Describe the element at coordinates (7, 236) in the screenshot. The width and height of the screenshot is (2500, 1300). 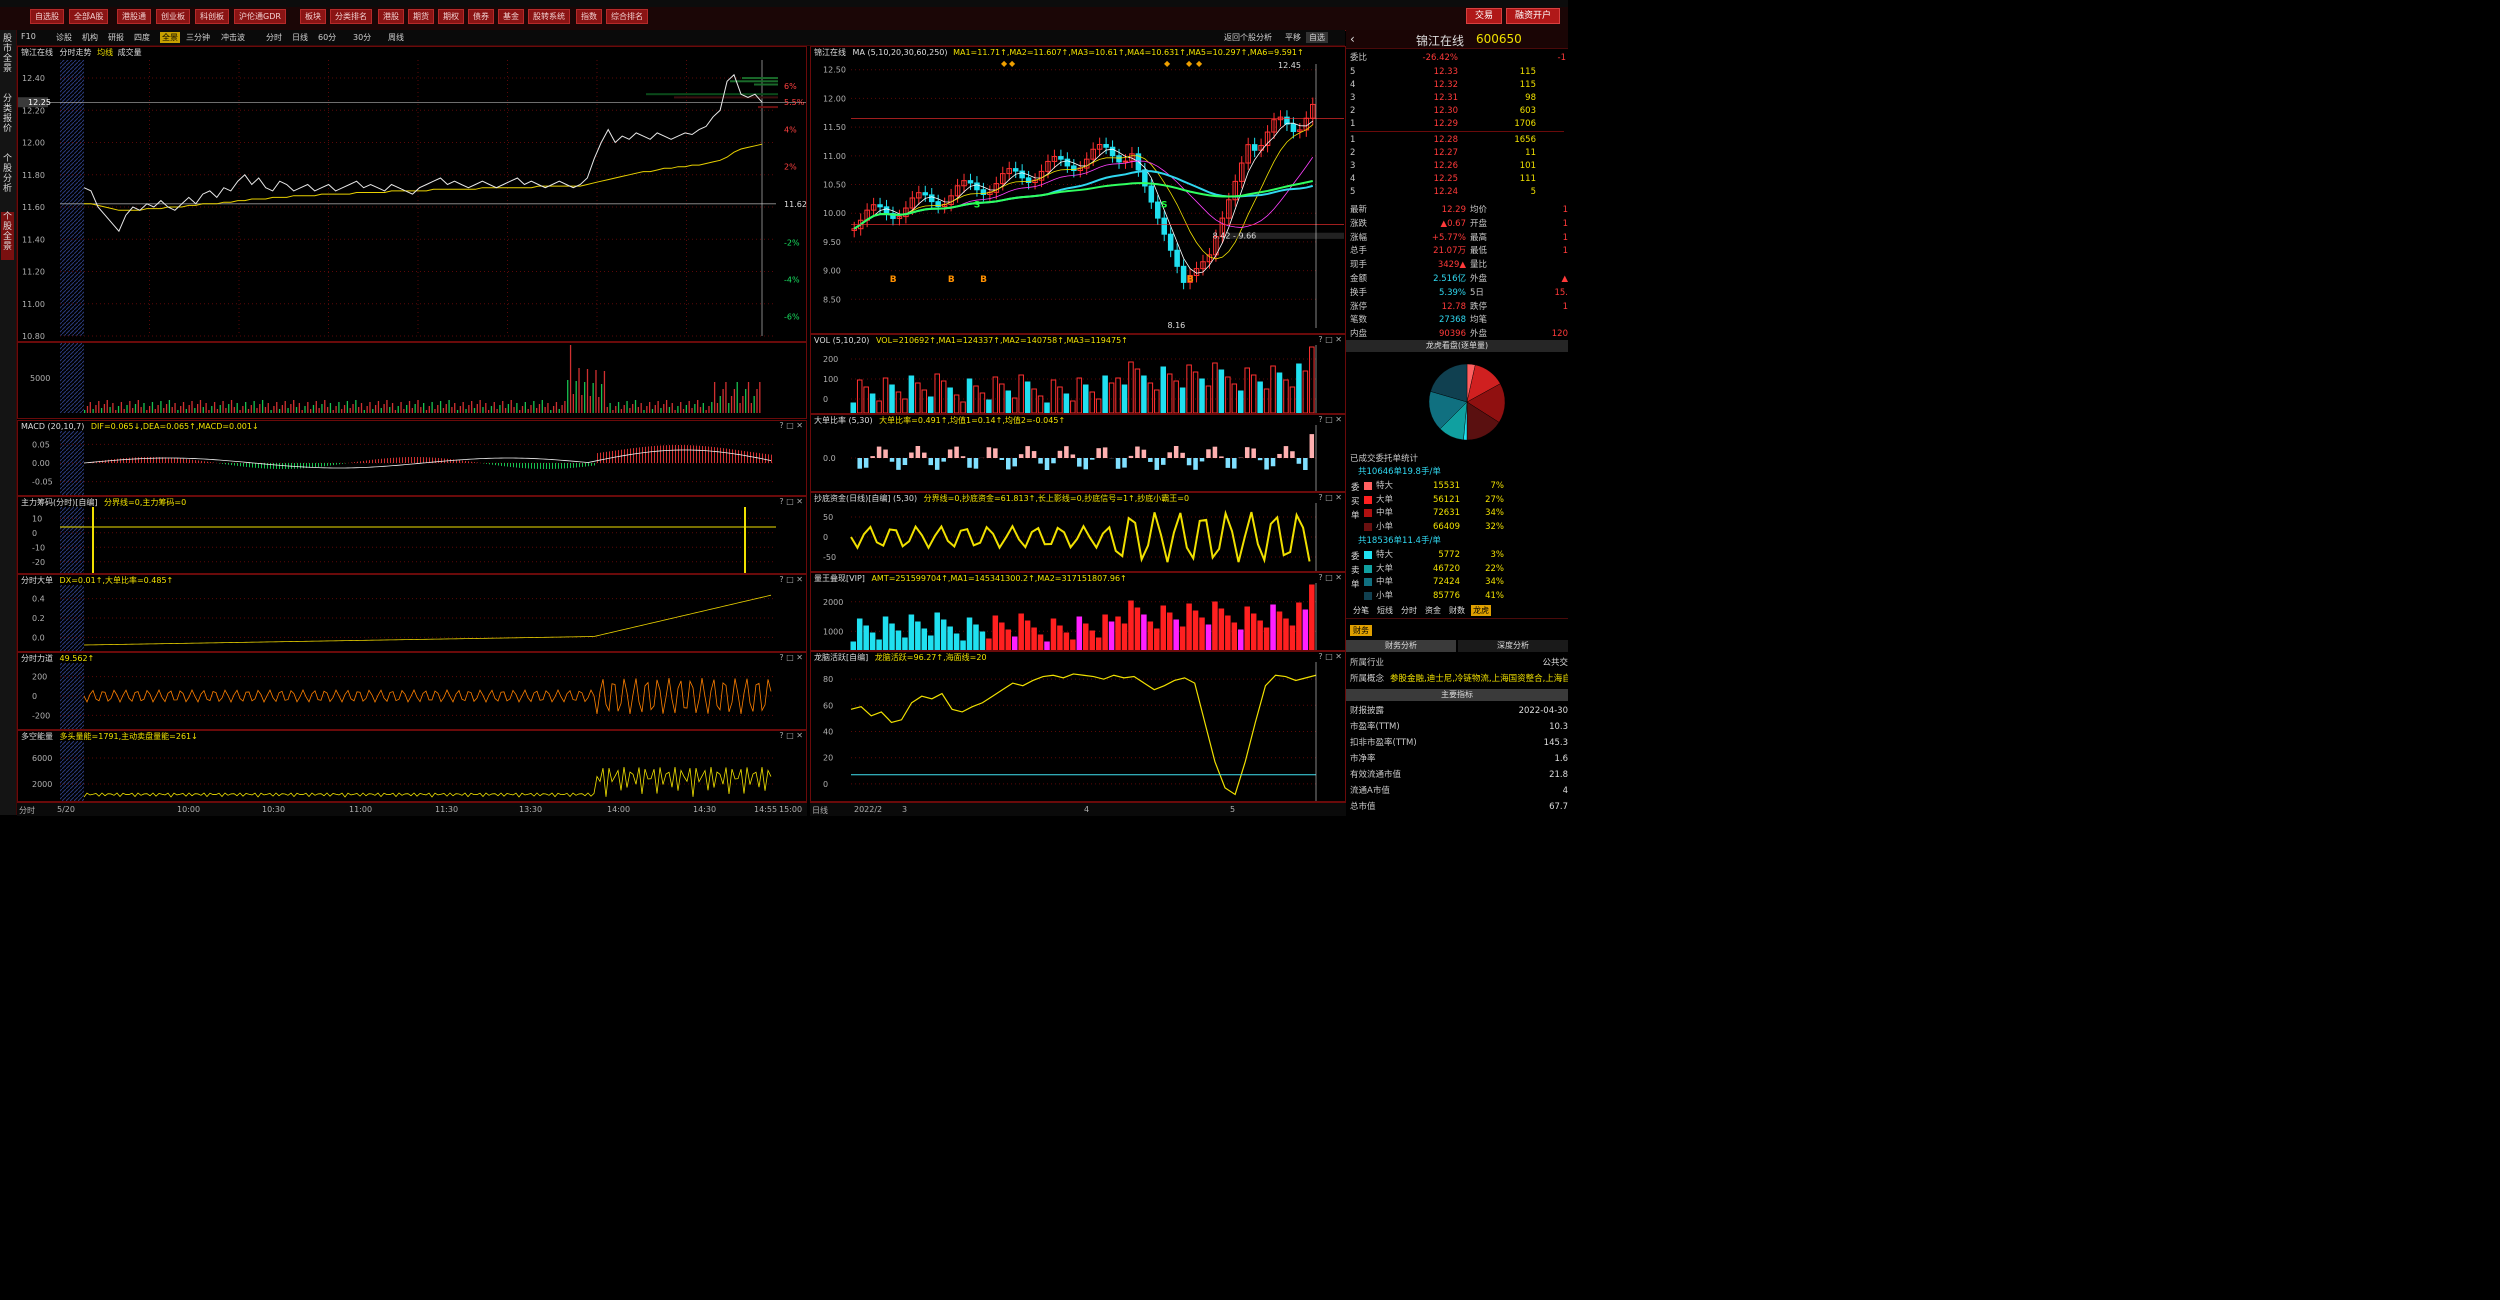
I see `tab-stock-panorama: 个股全景` at that location.